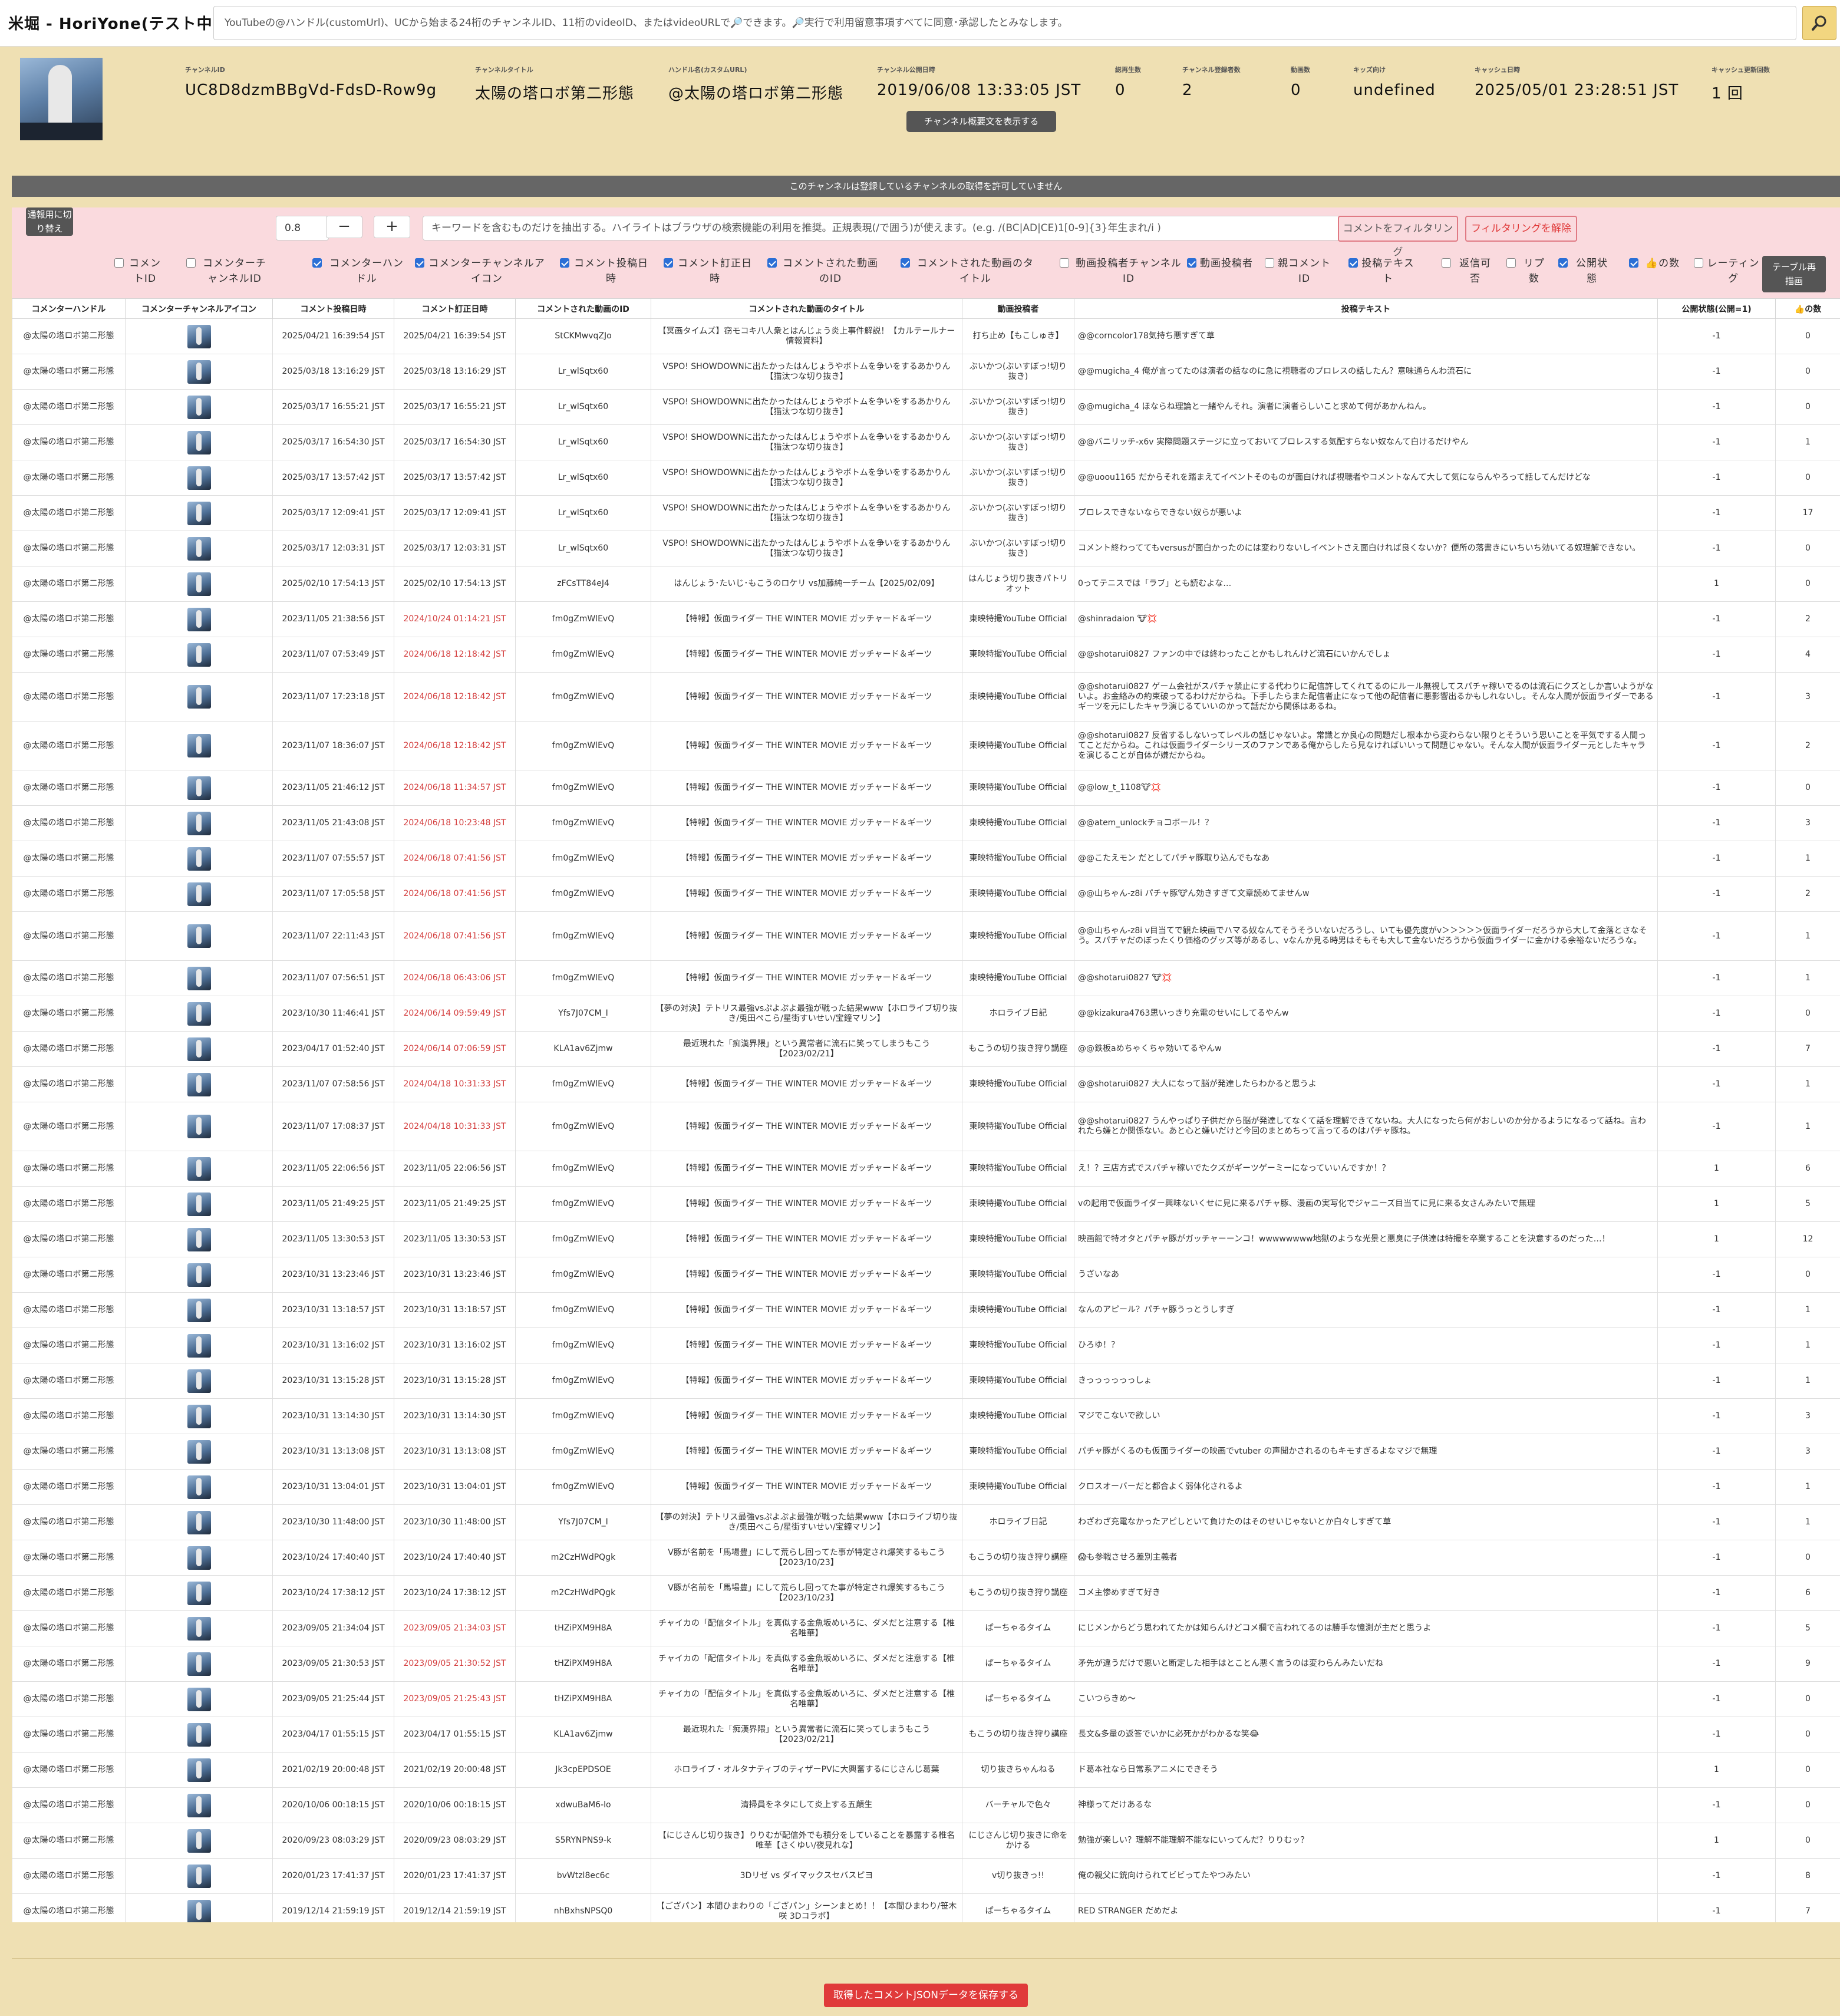 The height and width of the screenshot is (2016, 1840). What do you see at coordinates (1716, 308) in the screenshot?
I see `column-header: 公開状態(公開=1)` at bounding box center [1716, 308].